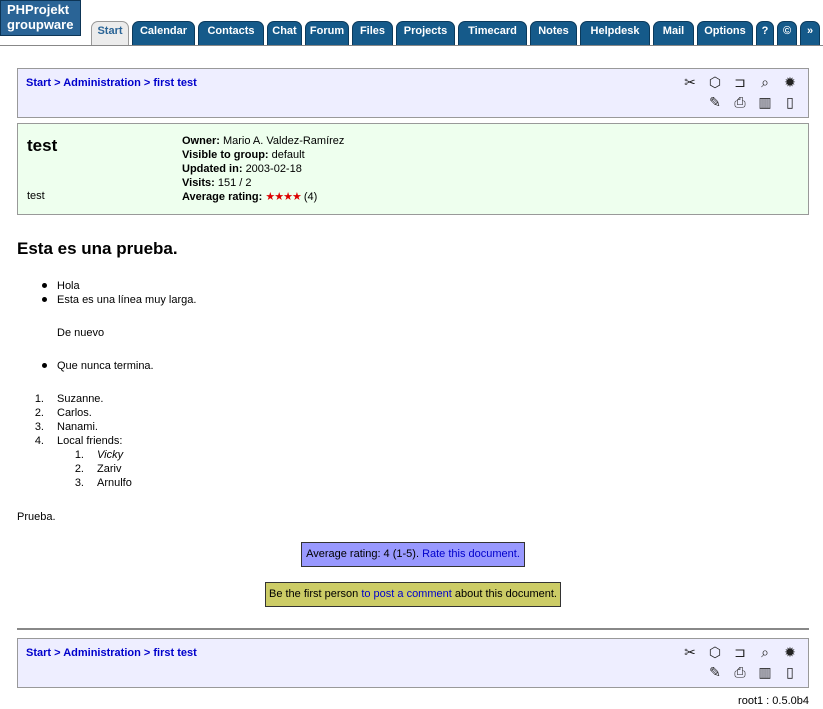 The width and height of the screenshot is (823, 709). What do you see at coordinates (283, 141) in the screenshot?
I see `owner-value: Mario A. Valdez-Ramírez` at bounding box center [283, 141].